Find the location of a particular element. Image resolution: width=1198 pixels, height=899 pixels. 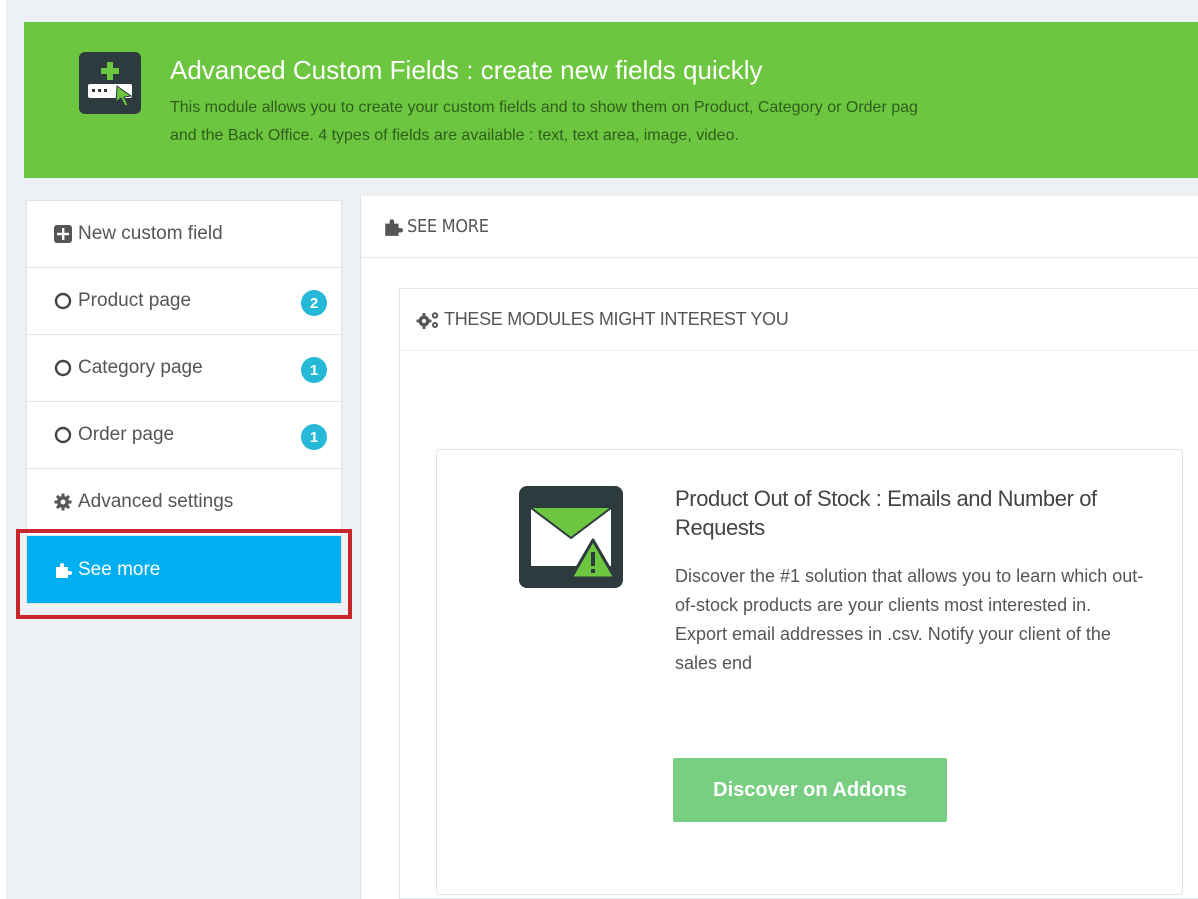

panel-heading: SEE MORE is located at coordinates (779, 227).